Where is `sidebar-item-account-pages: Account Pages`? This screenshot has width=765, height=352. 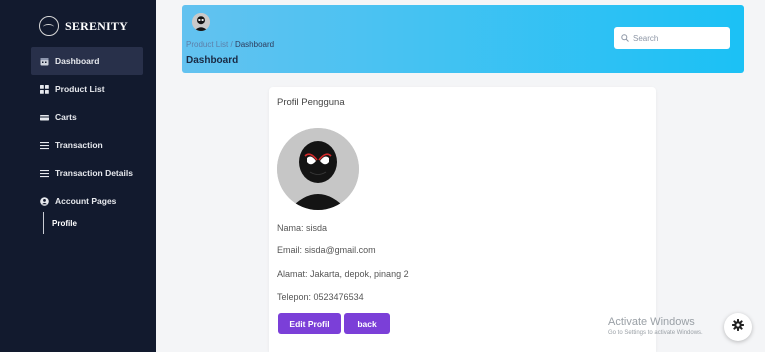
sidebar-item-account-pages: Account Pages is located at coordinates (87, 201).